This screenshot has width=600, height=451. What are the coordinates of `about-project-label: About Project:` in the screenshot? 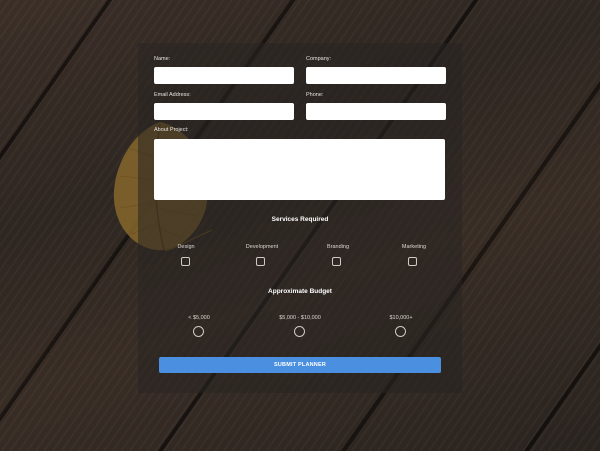 It's located at (171, 130).